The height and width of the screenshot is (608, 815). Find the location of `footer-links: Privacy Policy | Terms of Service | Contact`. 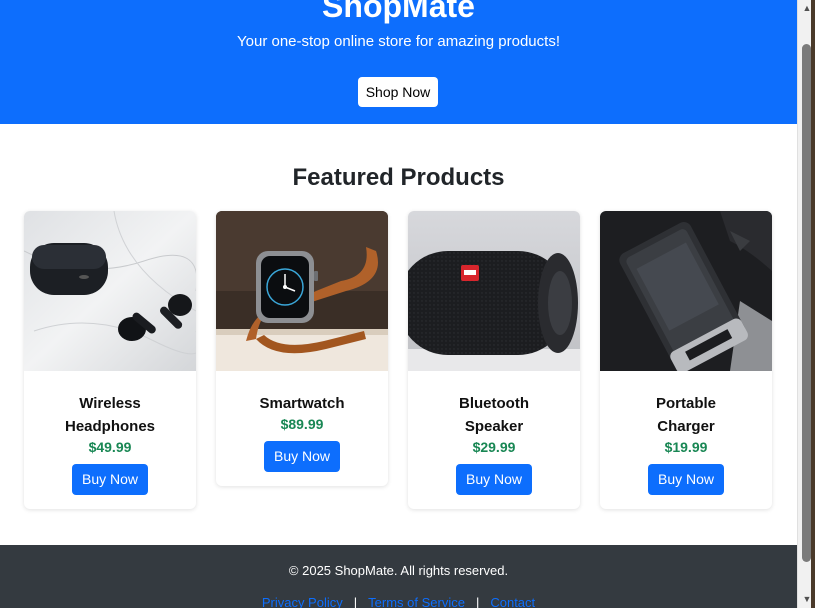

footer-links: Privacy Policy | Terms of Service | Contact is located at coordinates (398, 601).